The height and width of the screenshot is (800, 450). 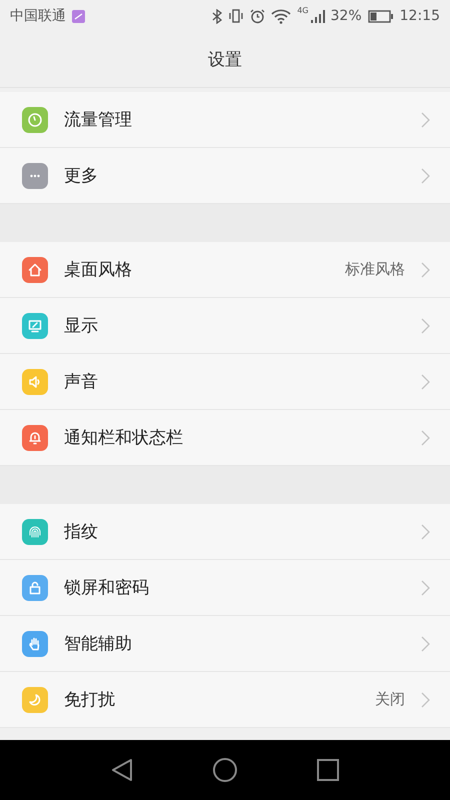 What do you see at coordinates (381, 16) in the screenshot?
I see `battery-icon` at bounding box center [381, 16].